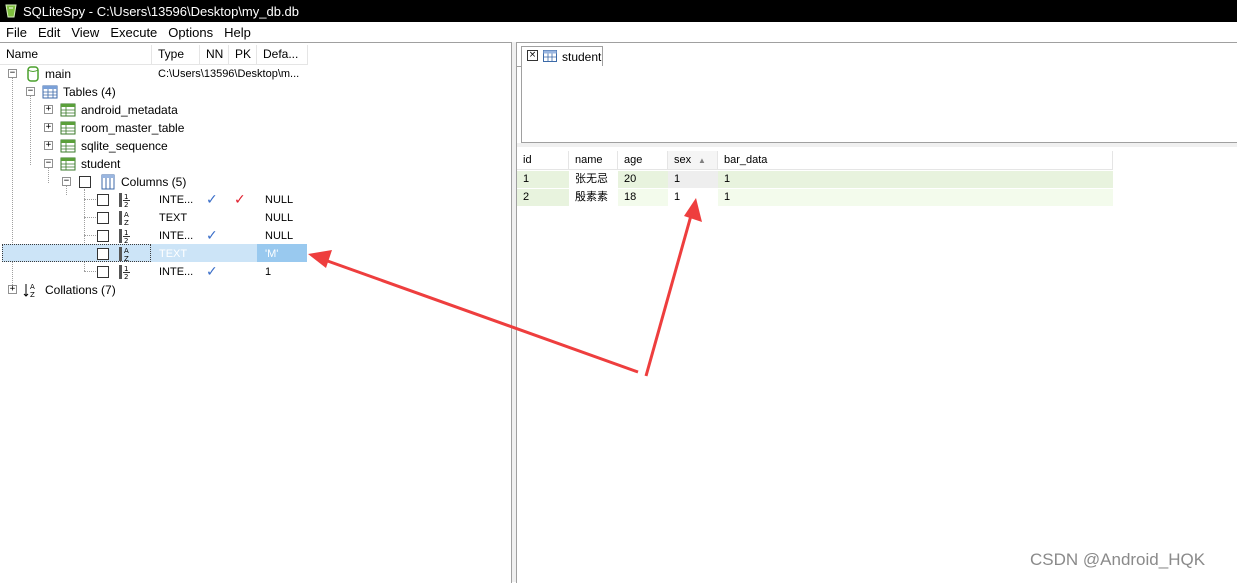  I want to click on watermark: CSDN @Android_HQK, so click(1118, 559).